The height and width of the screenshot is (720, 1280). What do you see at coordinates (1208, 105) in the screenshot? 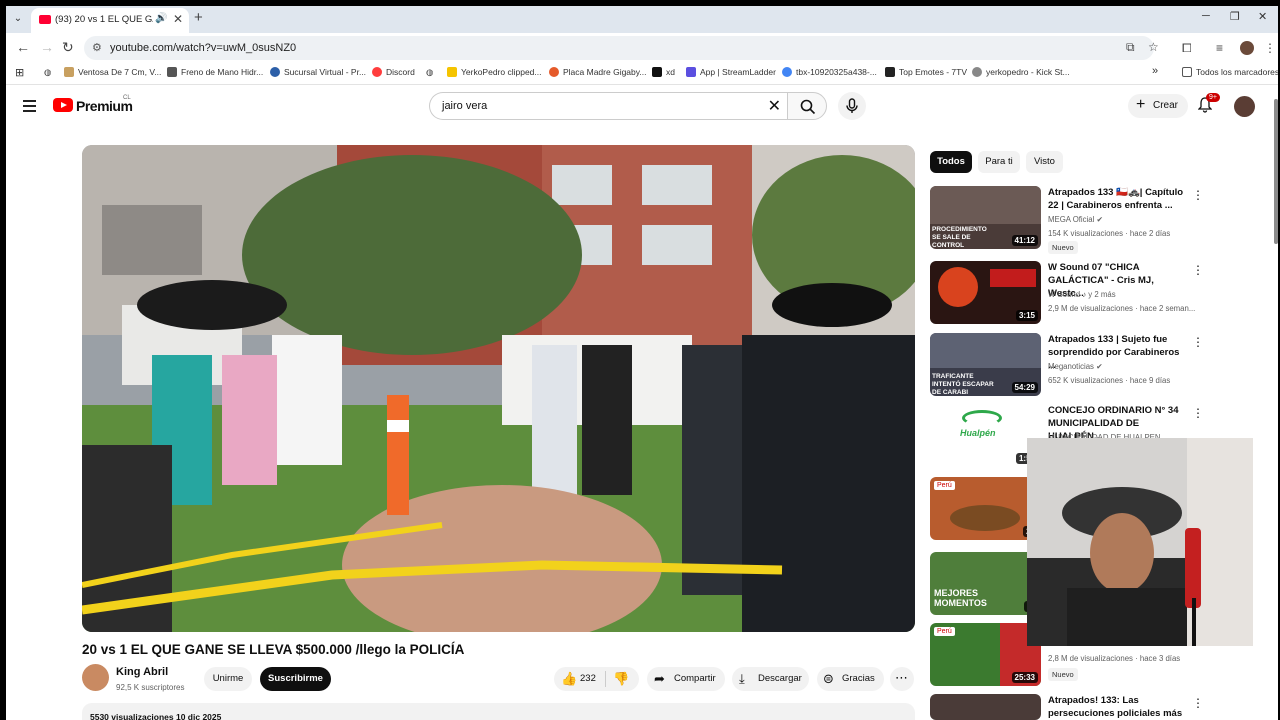
I see `notifications-button: 9+` at bounding box center [1208, 105].